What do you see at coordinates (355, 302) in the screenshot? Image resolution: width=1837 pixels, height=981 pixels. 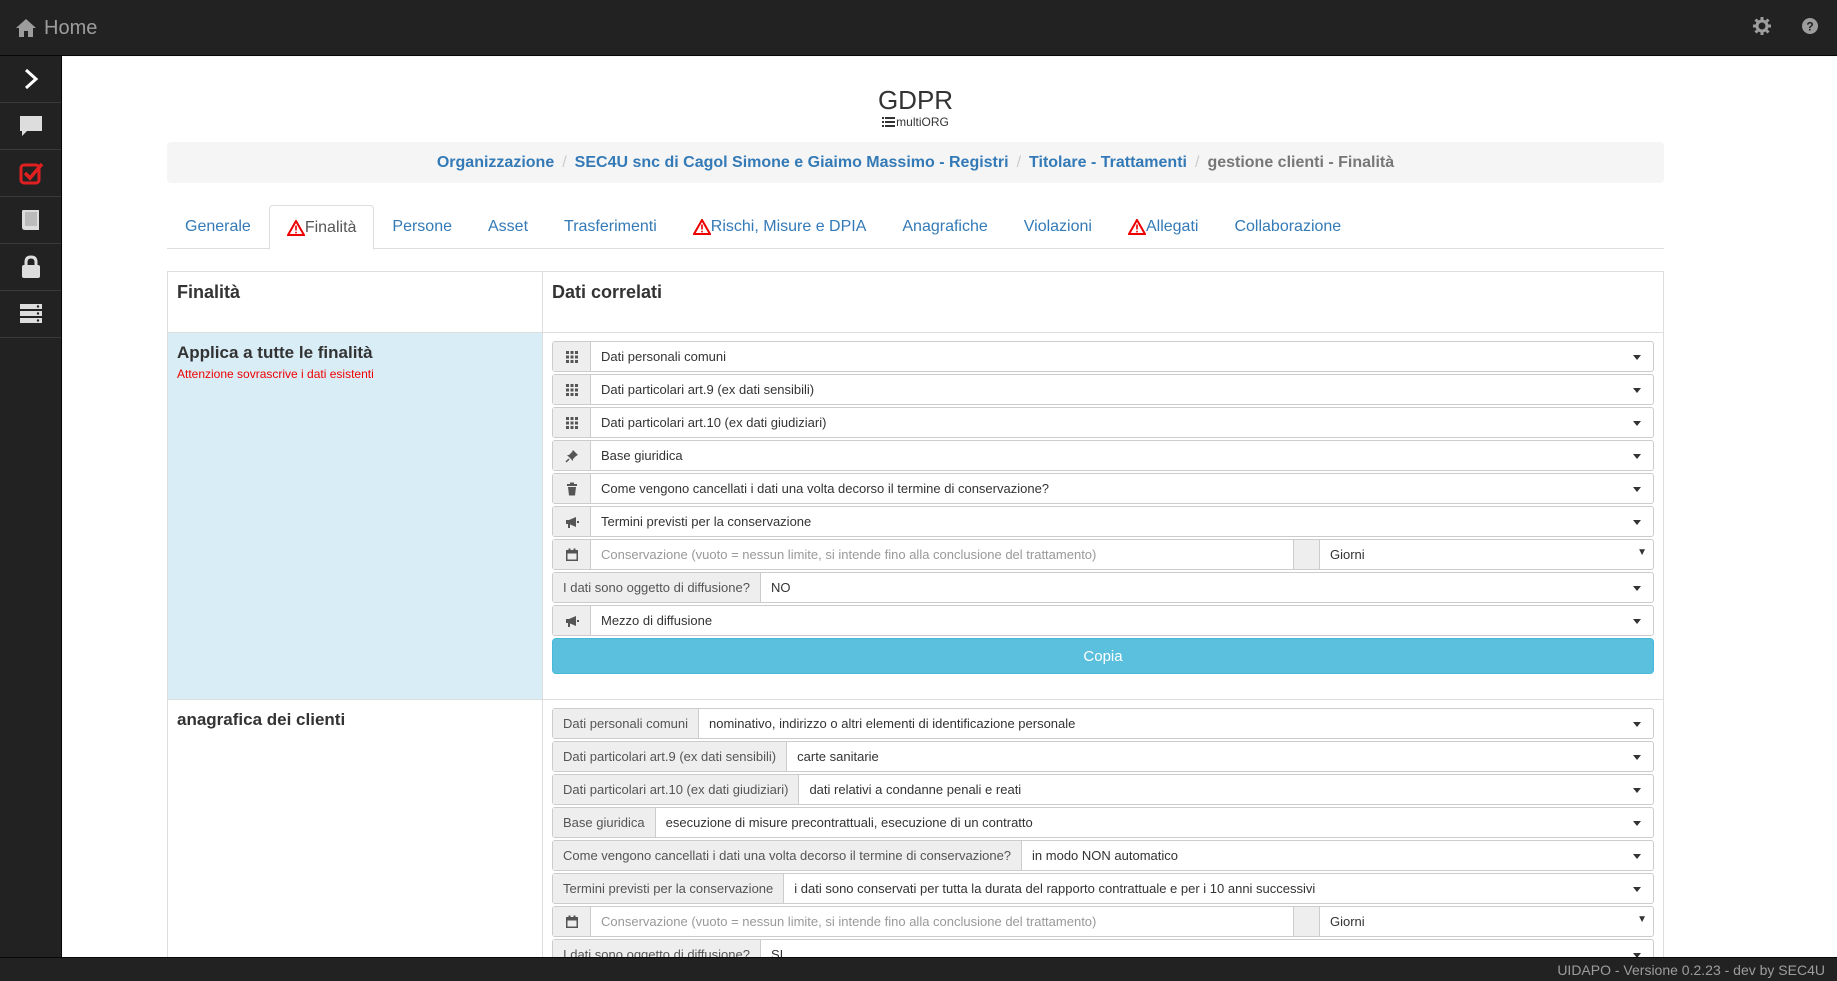 I see `column-header-finalita: Finalità` at bounding box center [355, 302].